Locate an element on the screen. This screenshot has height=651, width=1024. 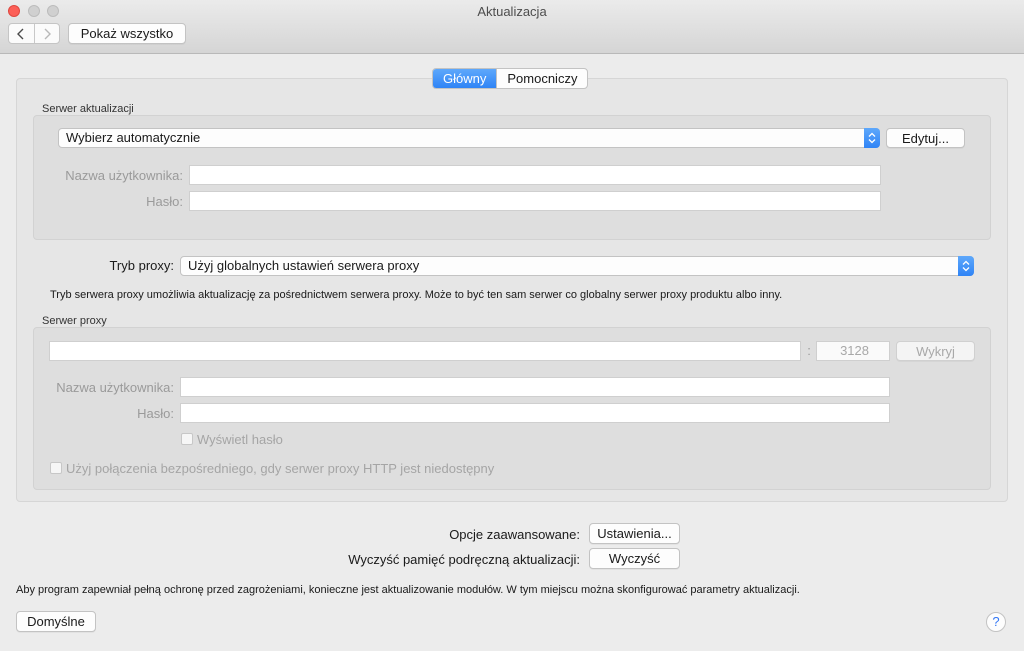
update-server-section-label: Serwer aktualizacji is located at coordinates (88, 109).